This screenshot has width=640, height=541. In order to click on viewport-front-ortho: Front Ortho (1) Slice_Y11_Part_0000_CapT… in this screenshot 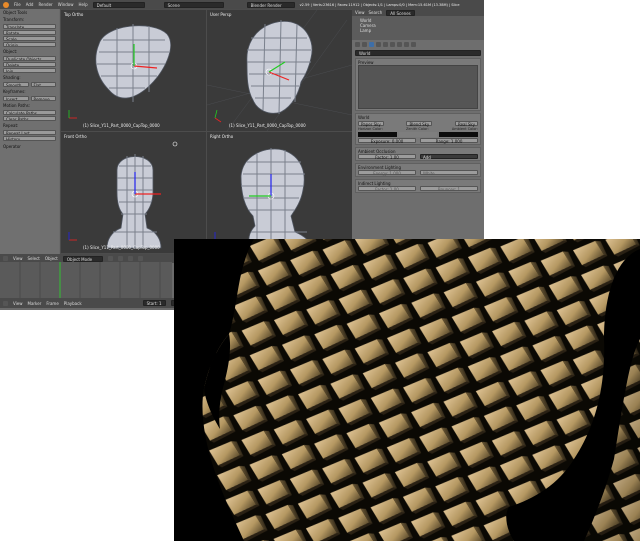, I will do `click(133, 192)`.